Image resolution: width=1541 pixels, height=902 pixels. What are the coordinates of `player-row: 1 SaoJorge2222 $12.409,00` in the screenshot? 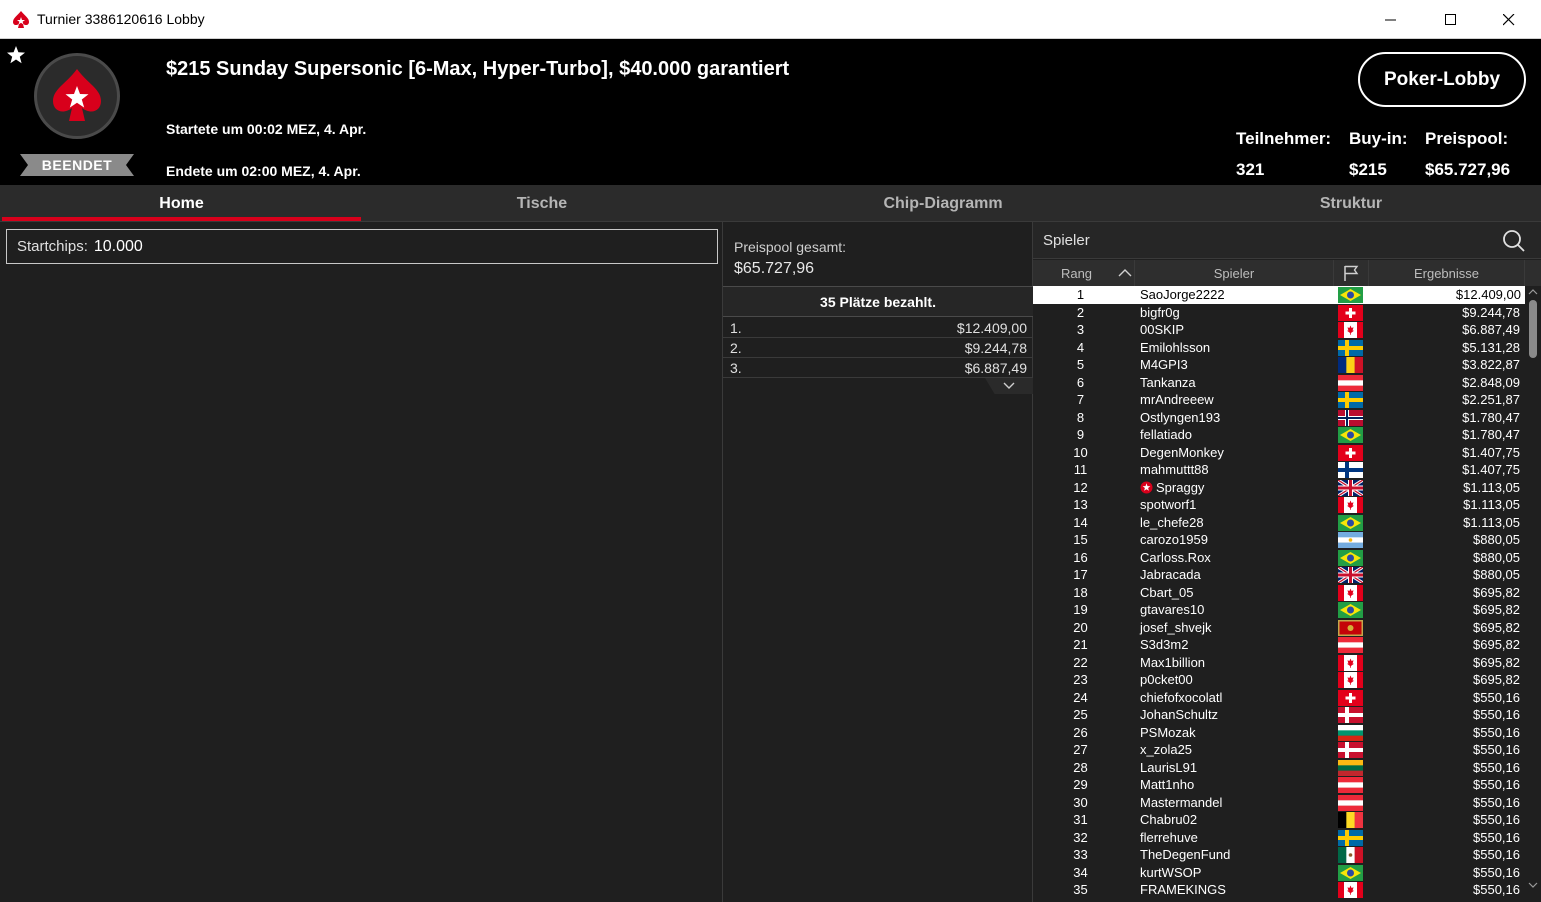 It's located at (1279, 295).